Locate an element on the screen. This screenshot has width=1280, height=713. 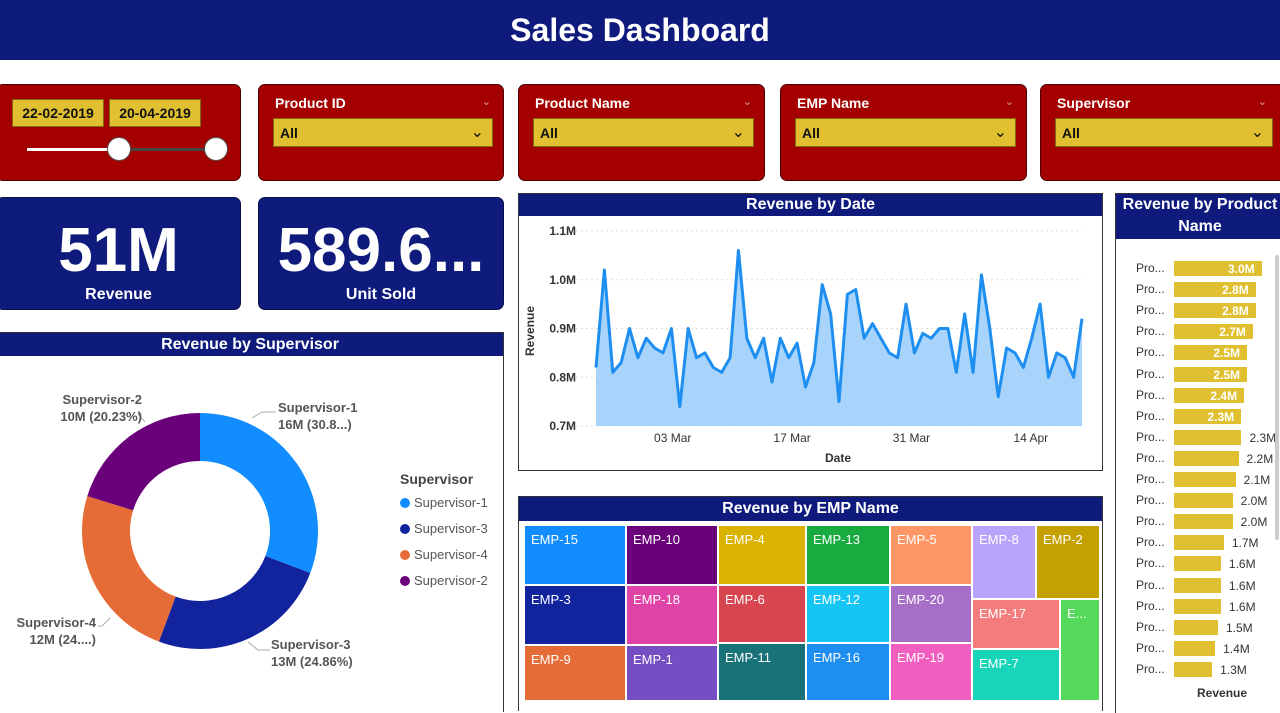
date-range-filter: 22-02-2019 20-04-2019 is located at coordinates (120, 132).